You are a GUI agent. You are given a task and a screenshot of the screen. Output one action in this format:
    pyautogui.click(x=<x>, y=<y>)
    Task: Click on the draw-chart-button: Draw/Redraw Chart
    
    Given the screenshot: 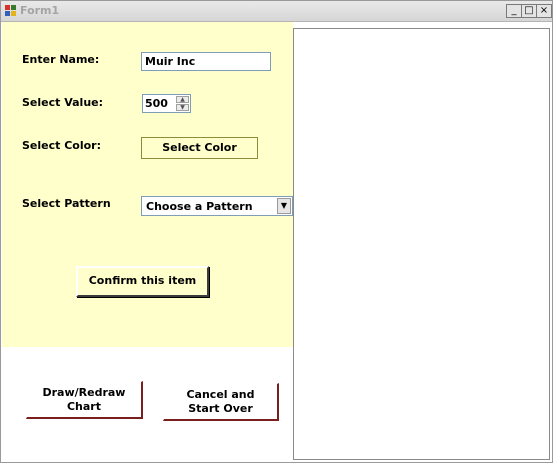 What is the action you would take?
    pyautogui.click(x=84, y=400)
    